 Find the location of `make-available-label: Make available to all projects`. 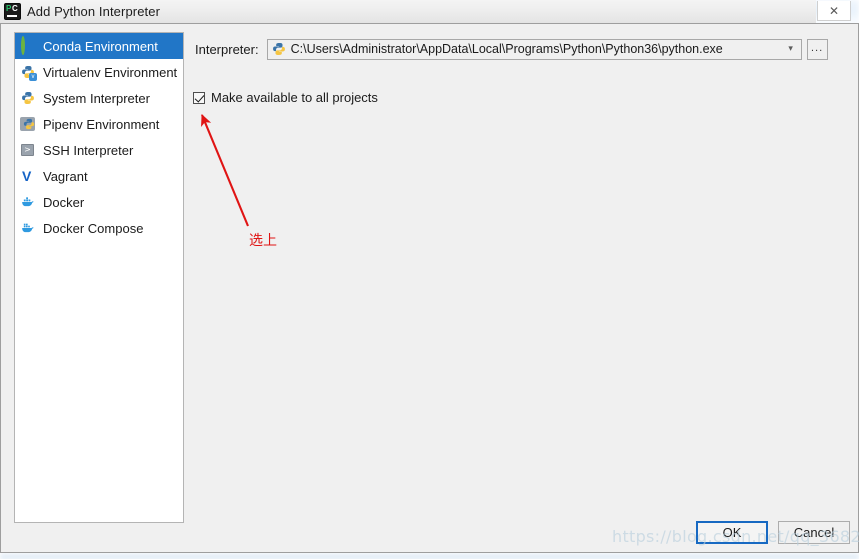

make-available-label: Make available to all projects is located at coordinates (294, 97).